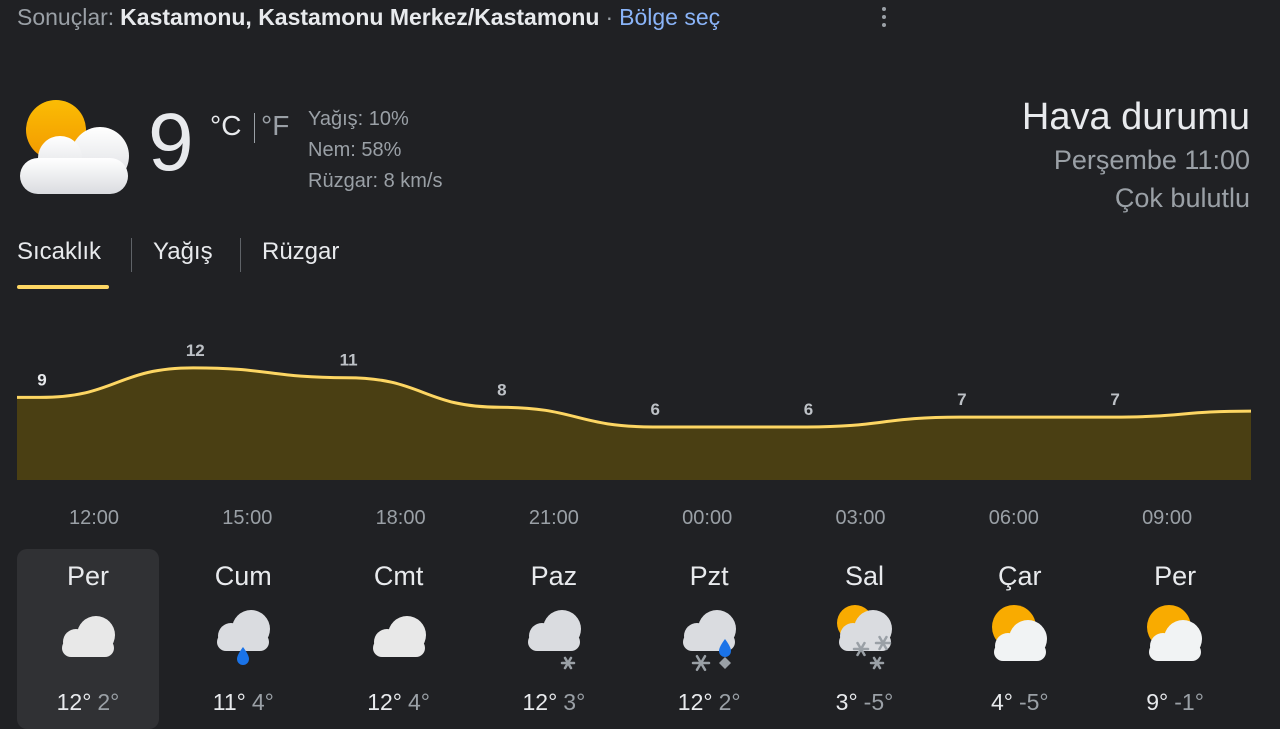 The height and width of the screenshot is (729, 1280). What do you see at coordinates (63, 287) in the screenshot?
I see `active-tab-indicator` at bounding box center [63, 287].